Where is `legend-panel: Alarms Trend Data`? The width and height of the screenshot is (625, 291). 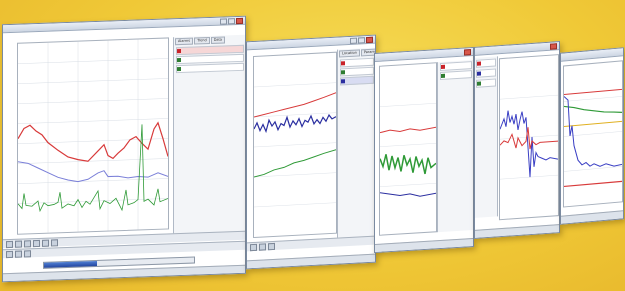 legend-panel: Alarms Trend Data is located at coordinates (209, 136).